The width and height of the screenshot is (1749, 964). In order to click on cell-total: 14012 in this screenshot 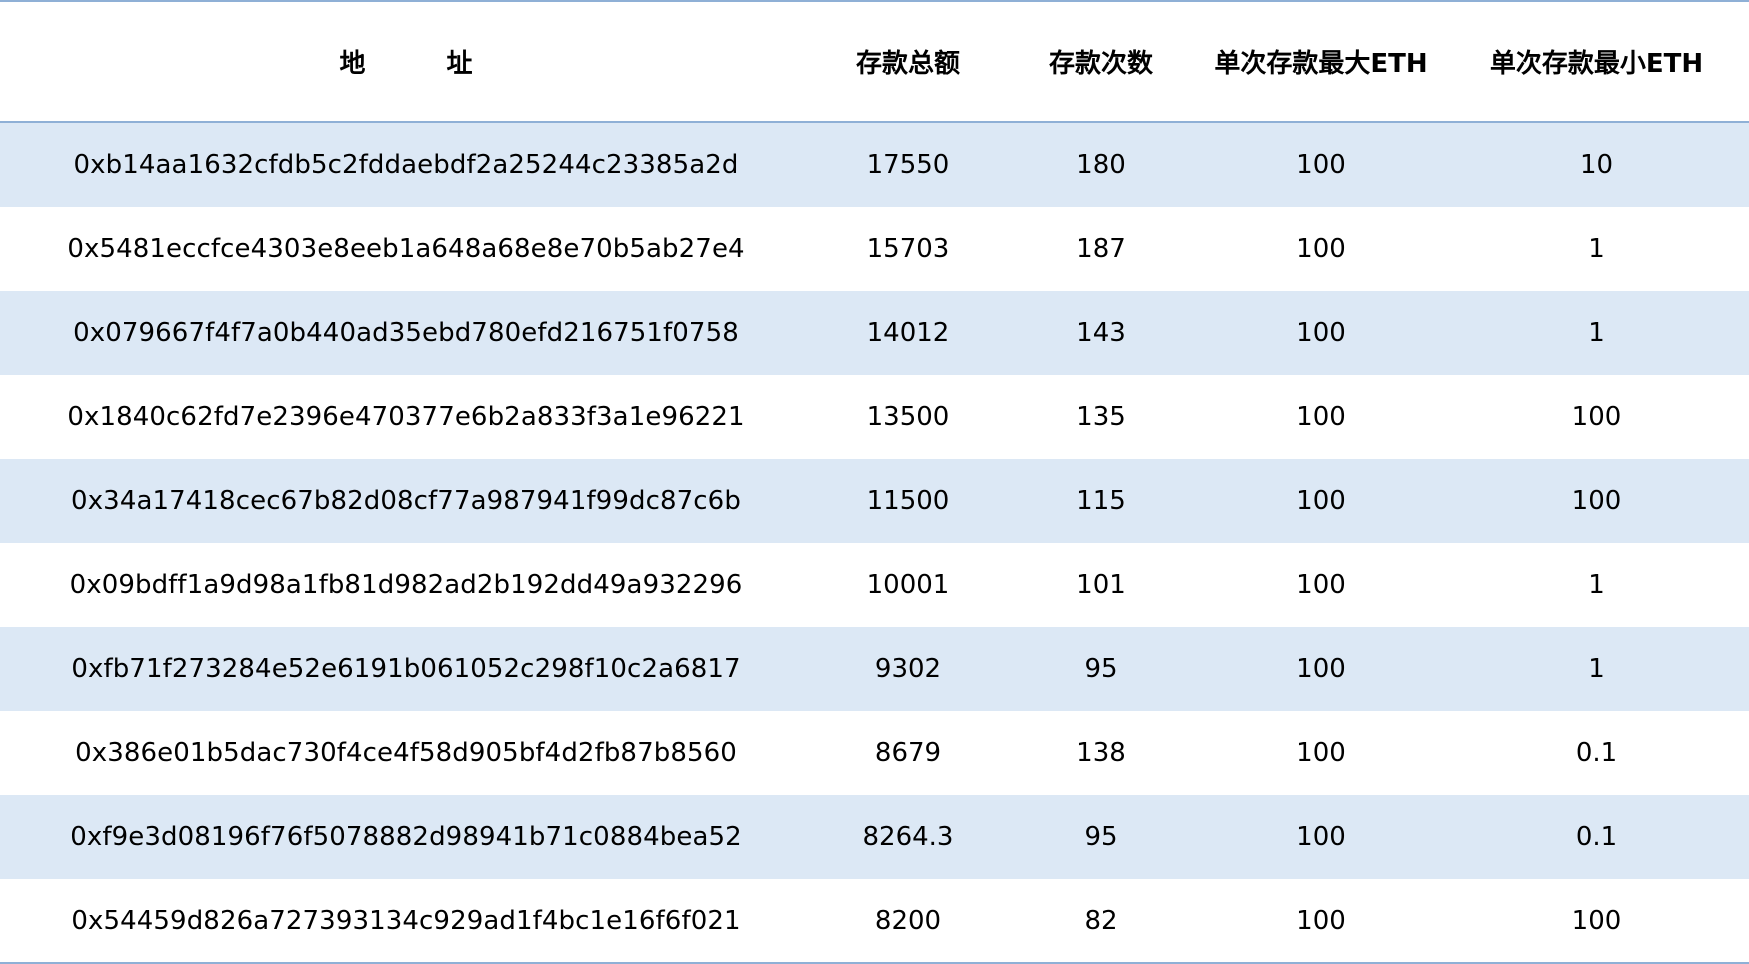, I will do `click(908, 333)`.